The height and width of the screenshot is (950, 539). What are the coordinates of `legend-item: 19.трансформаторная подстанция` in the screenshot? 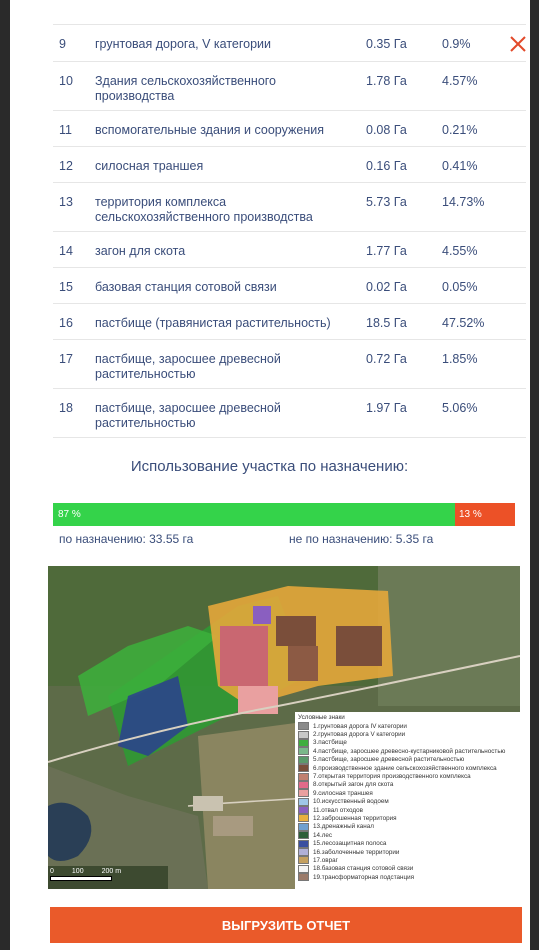 It's located at (407, 877).